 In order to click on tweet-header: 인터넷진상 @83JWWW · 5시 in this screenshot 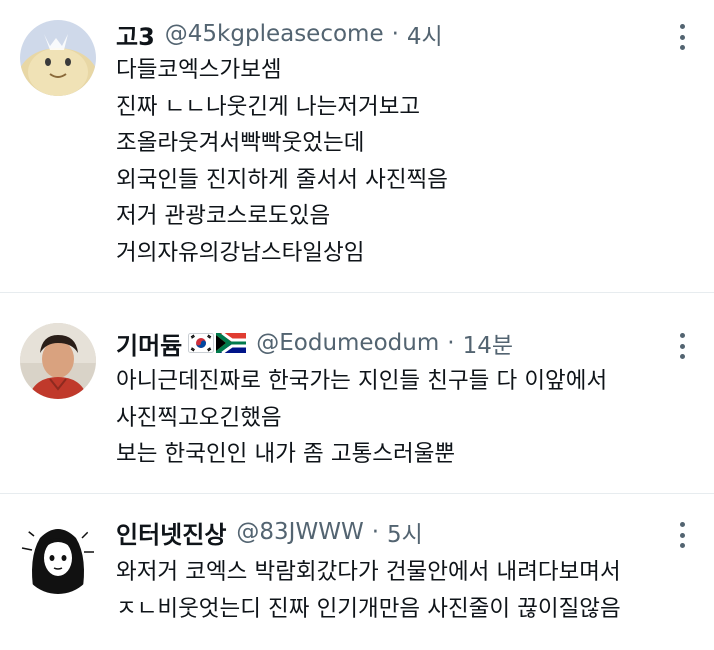, I will do `click(269, 532)`.